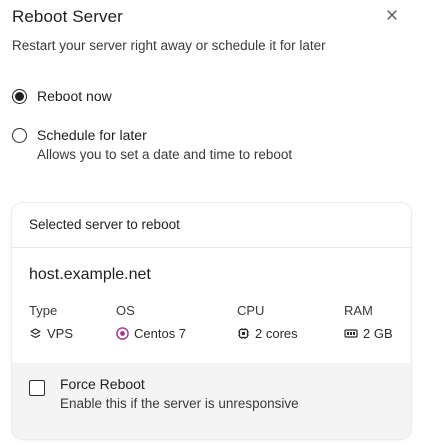 This screenshot has width=423, height=446. What do you see at coordinates (378, 333) in the screenshot?
I see `spec-ram-value: 2 GB` at bounding box center [378, 333].